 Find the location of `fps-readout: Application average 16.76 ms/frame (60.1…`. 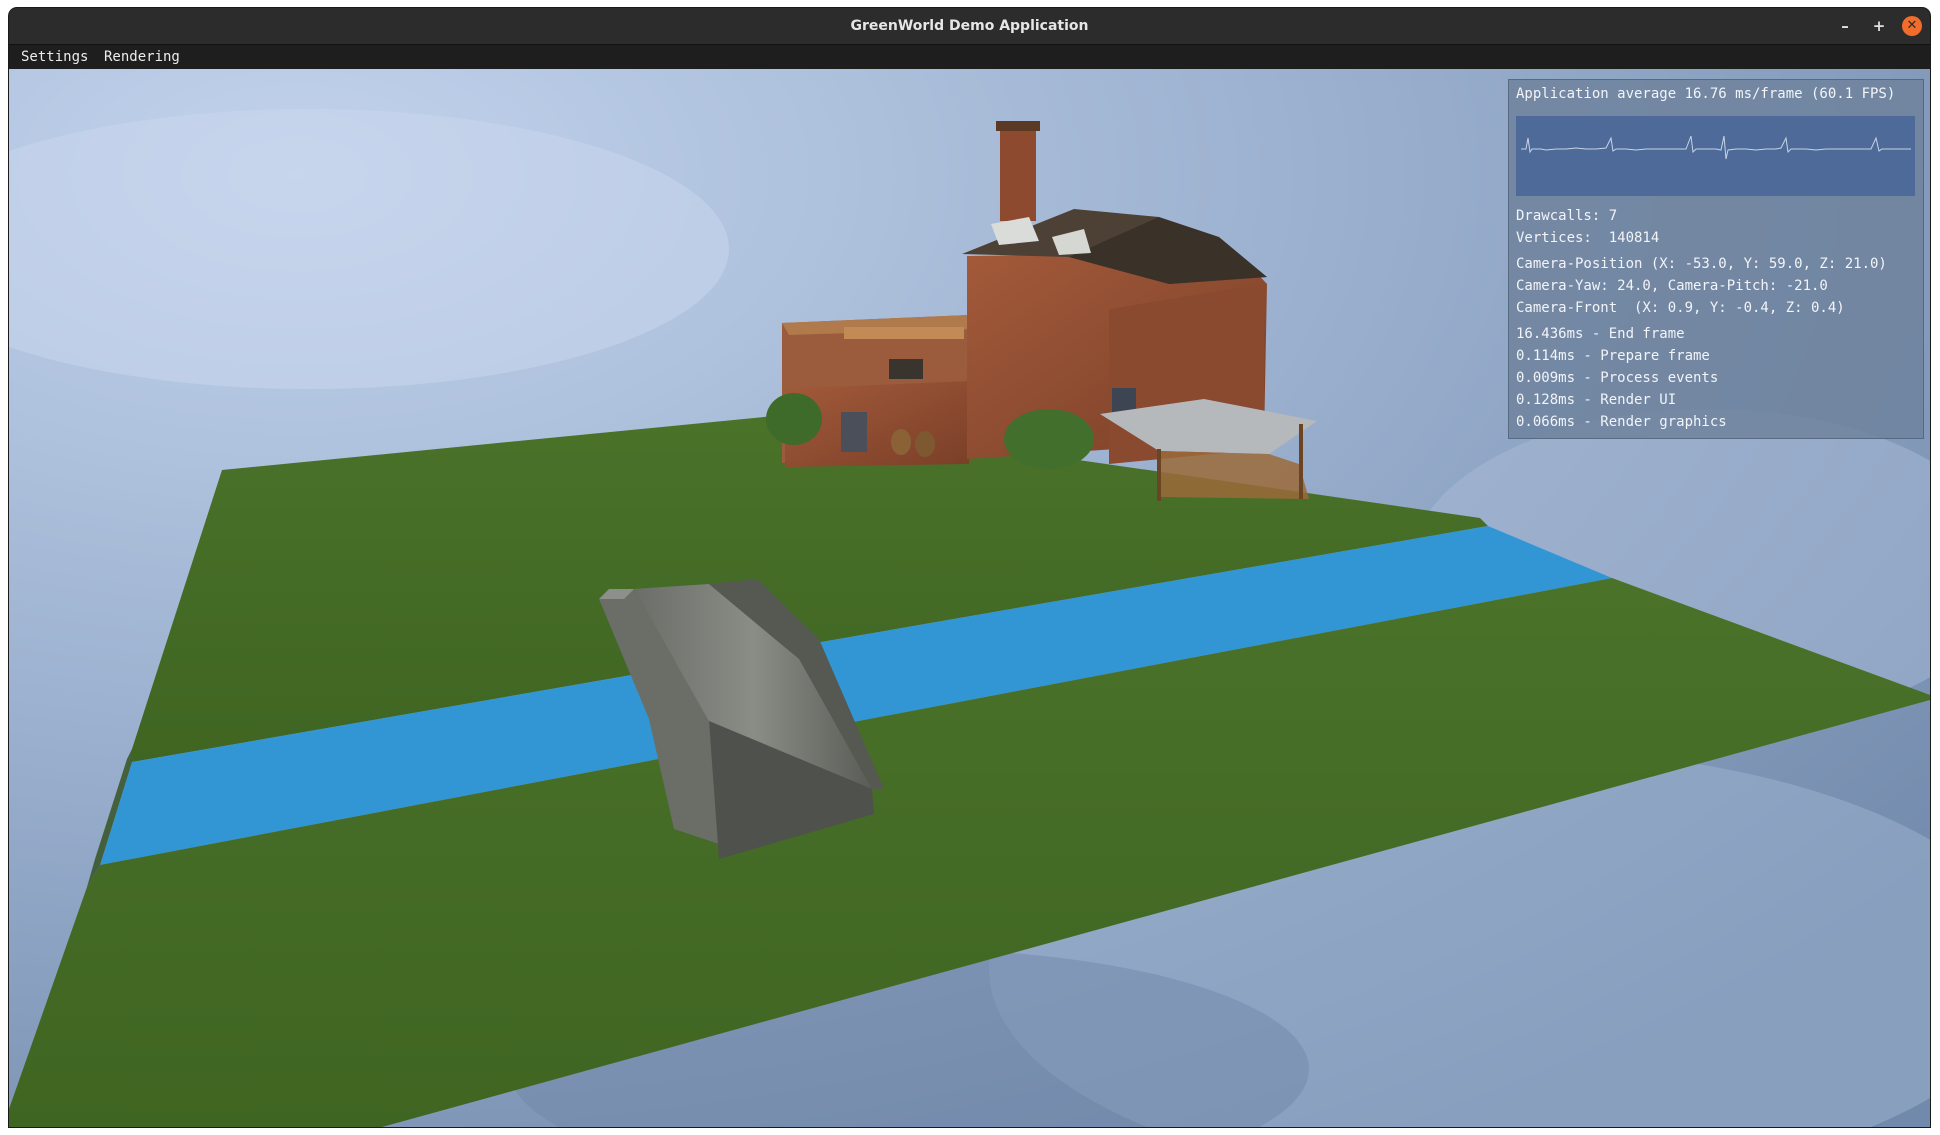

fps-readout: Application average 16.76 ms/frame (60.1… is located at coordinates (1706, 94).